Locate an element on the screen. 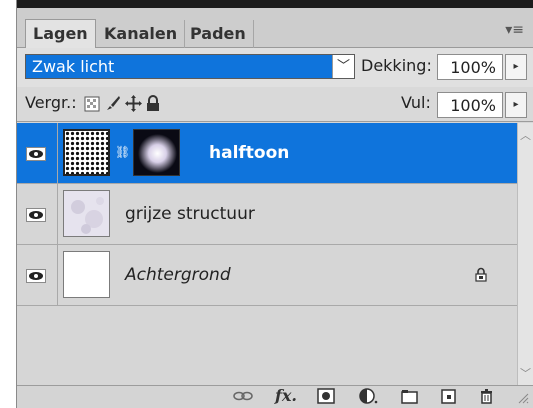  blend-mode-select: Zwak licht ﹀ is located at coordinates (190, 66).